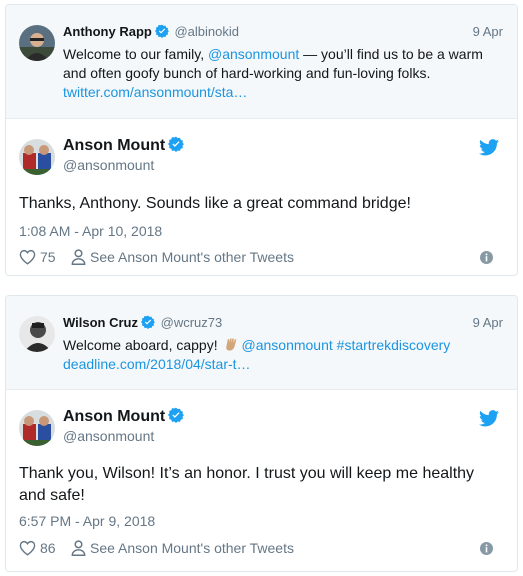  Describe the element at coordinates (230, 344) in the screenshot. I see `vulcan-salute-emoji` at that location.